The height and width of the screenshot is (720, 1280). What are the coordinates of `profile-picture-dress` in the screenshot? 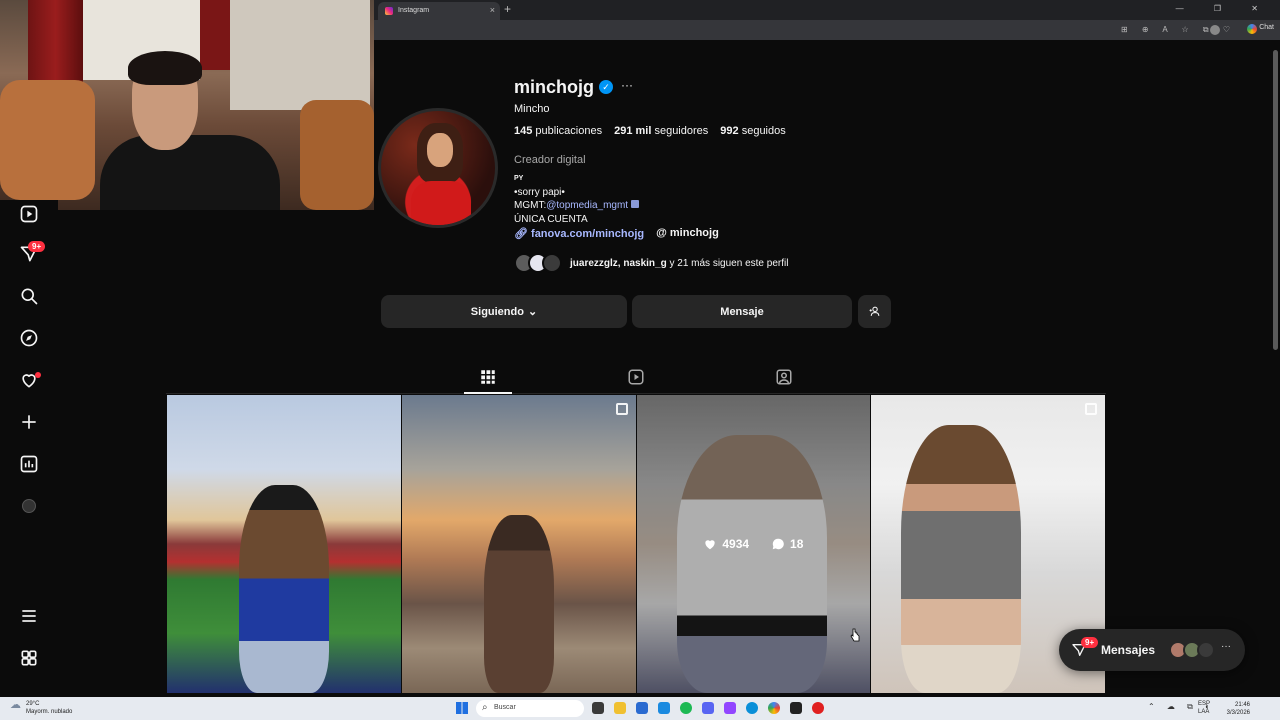 It's located at (441, 203).